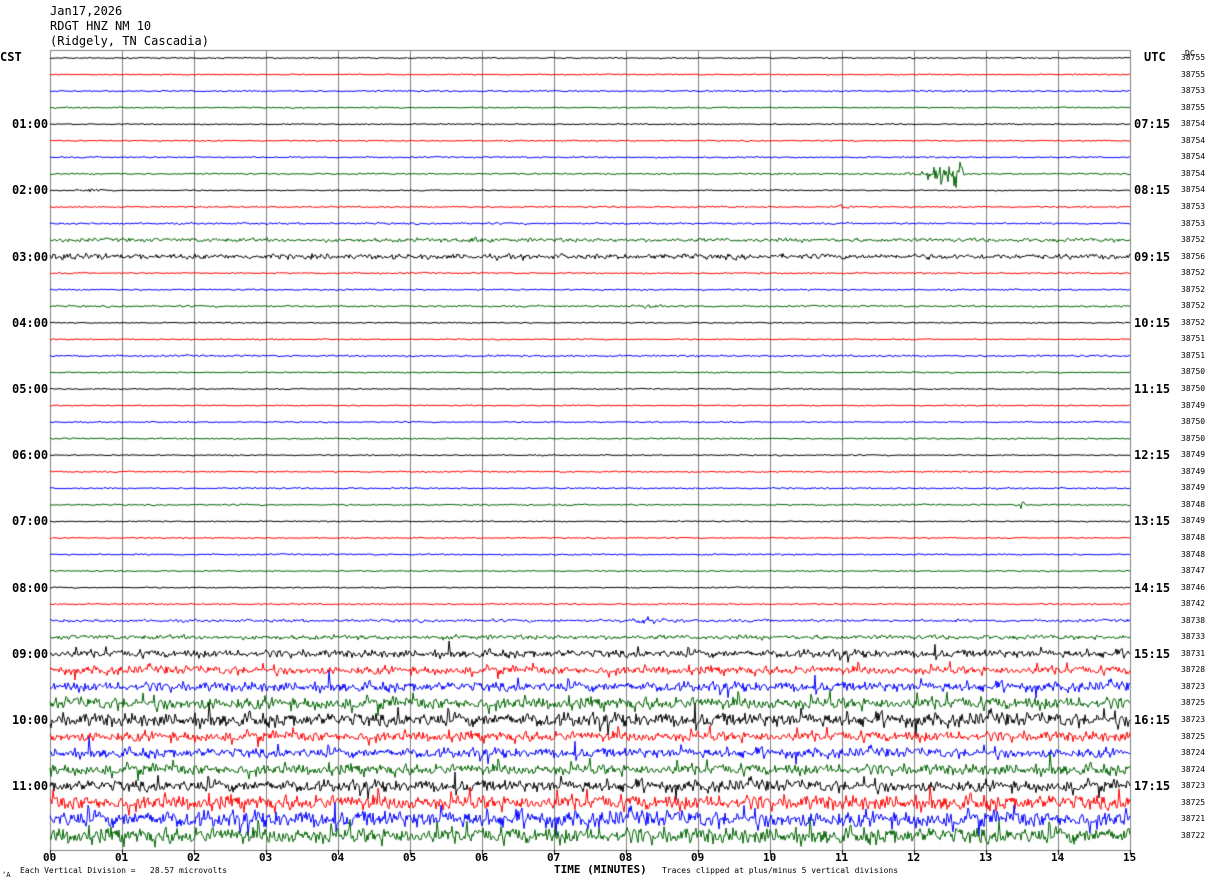  What do you see at coordinates (11, 57) in the screenshot?
I see `left-timezone-label: CST` at bounding box center [11, 57].